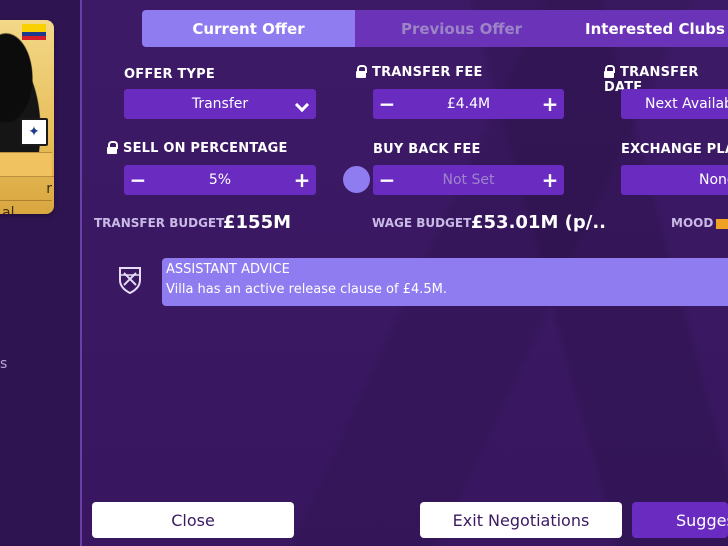 This screenshot has width=728, height=546. What do you see at coordinates (356, 179) in the screenshot?
I see `buy-back-toggle` at bounding box center [356, 179].